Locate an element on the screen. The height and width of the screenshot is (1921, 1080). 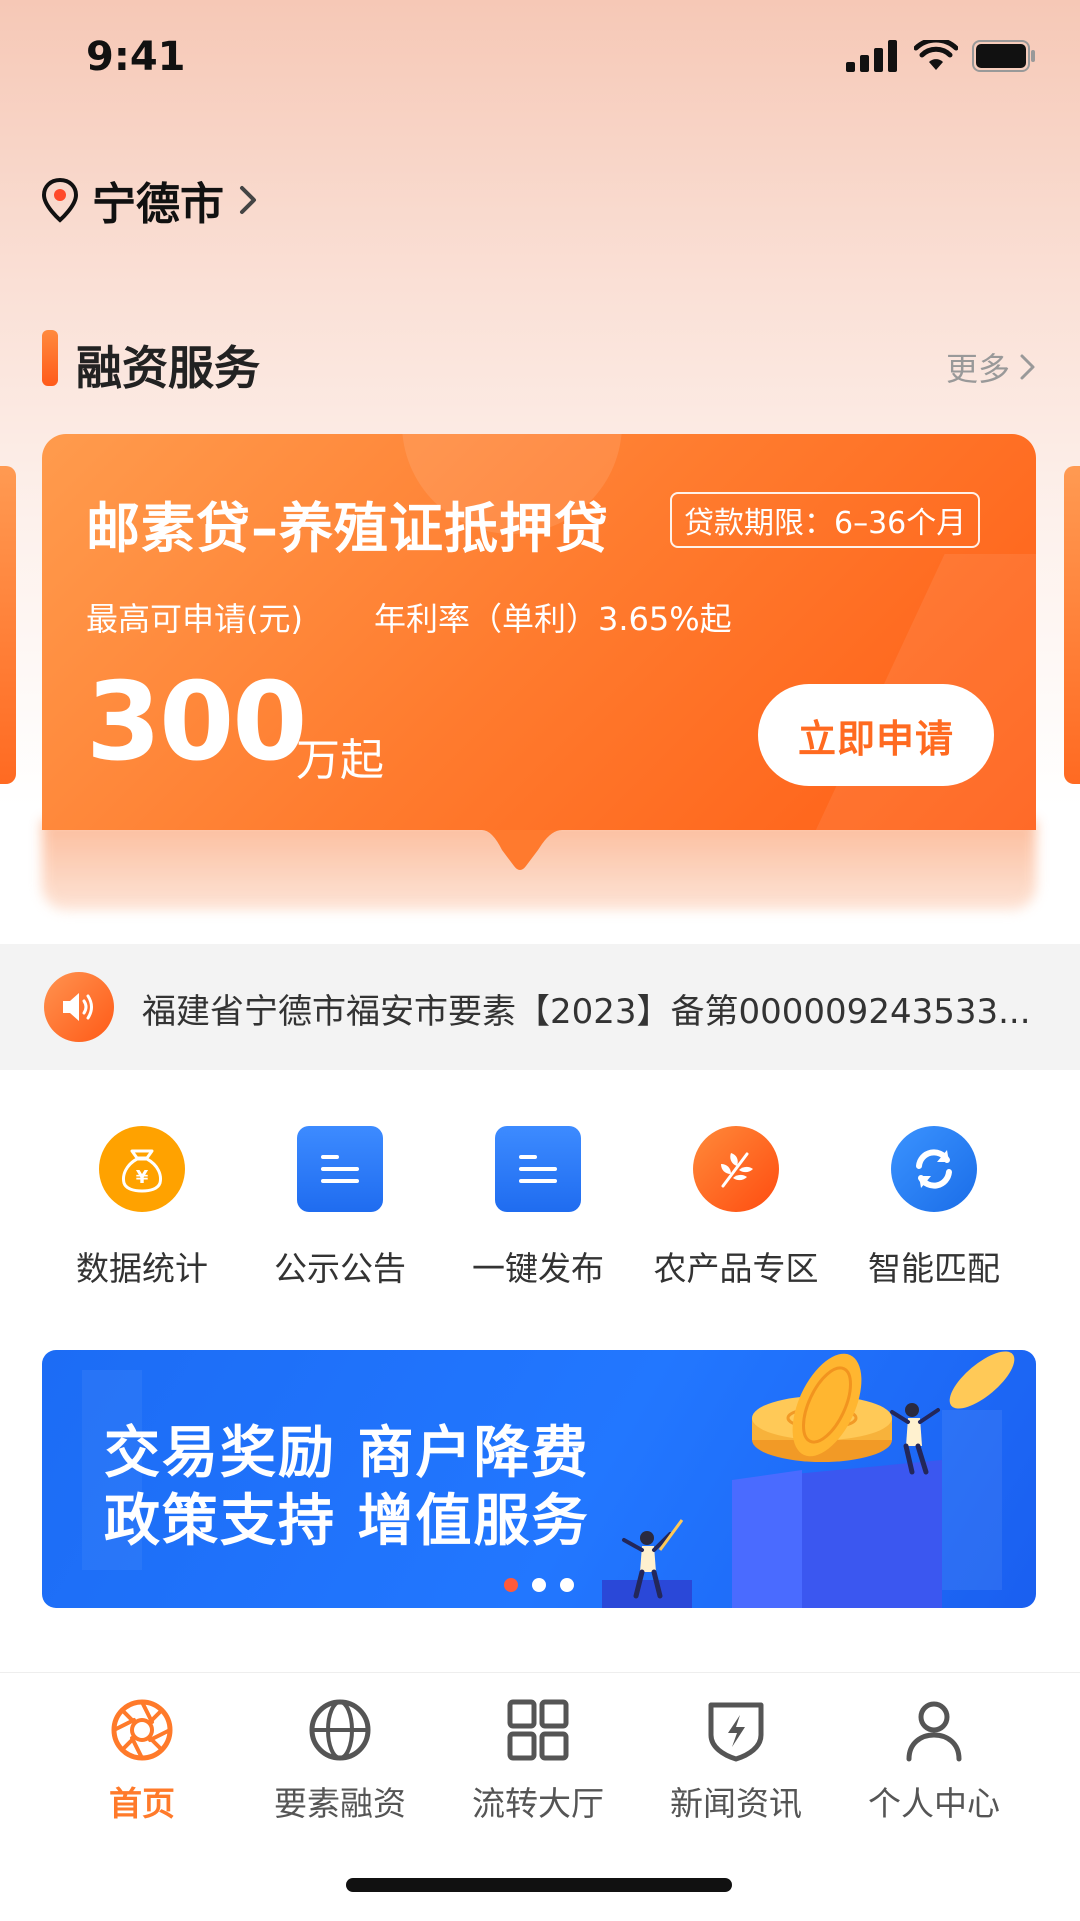
quick-action-one-click-publish: 一键发布 is located at coordinates (538, 1211).